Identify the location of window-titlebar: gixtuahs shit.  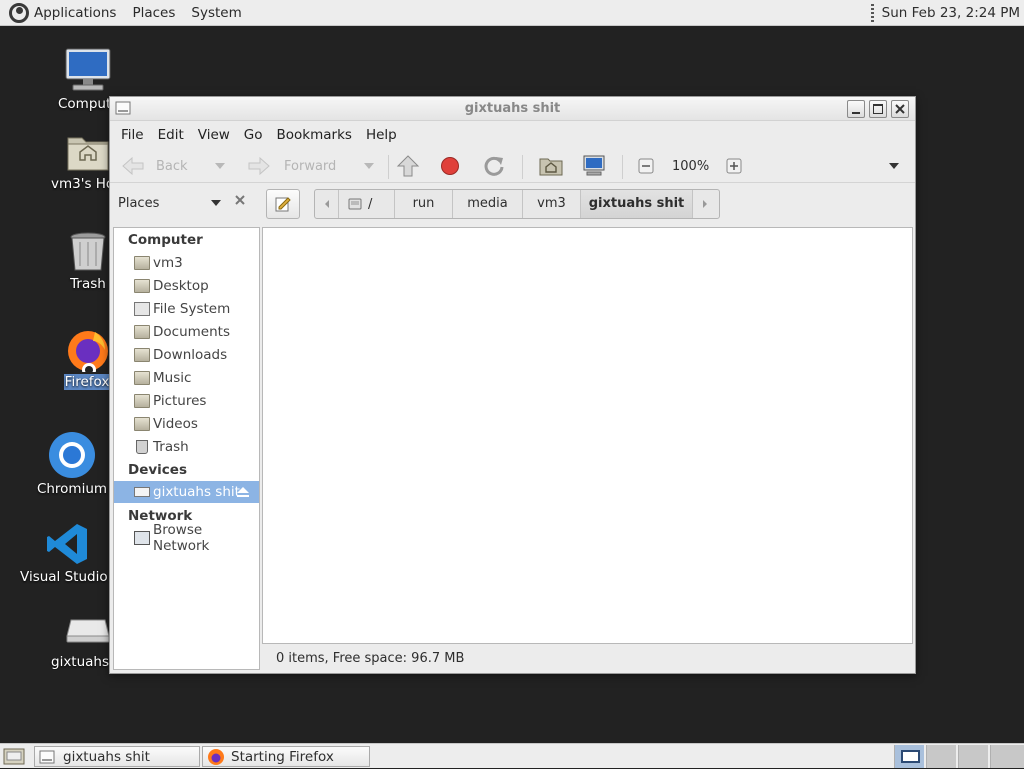
(512, 109).